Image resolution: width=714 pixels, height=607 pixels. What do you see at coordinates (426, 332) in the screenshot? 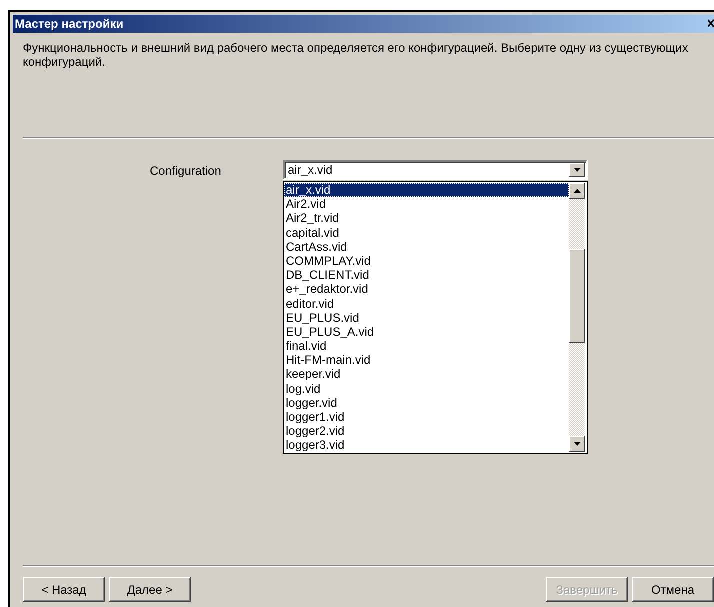
I see `list-item: EU_PLUS_A.vid` at bounding box center [426, 332].